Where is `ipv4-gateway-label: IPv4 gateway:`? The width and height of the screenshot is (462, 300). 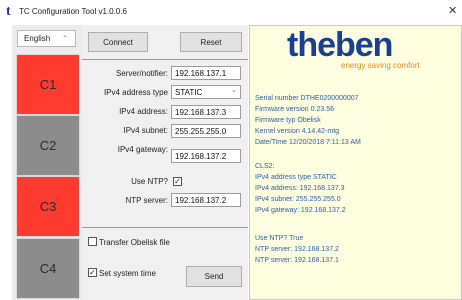
ipv4-gateway-label: IPv4 gateway: is located at coordinates (142, 149).